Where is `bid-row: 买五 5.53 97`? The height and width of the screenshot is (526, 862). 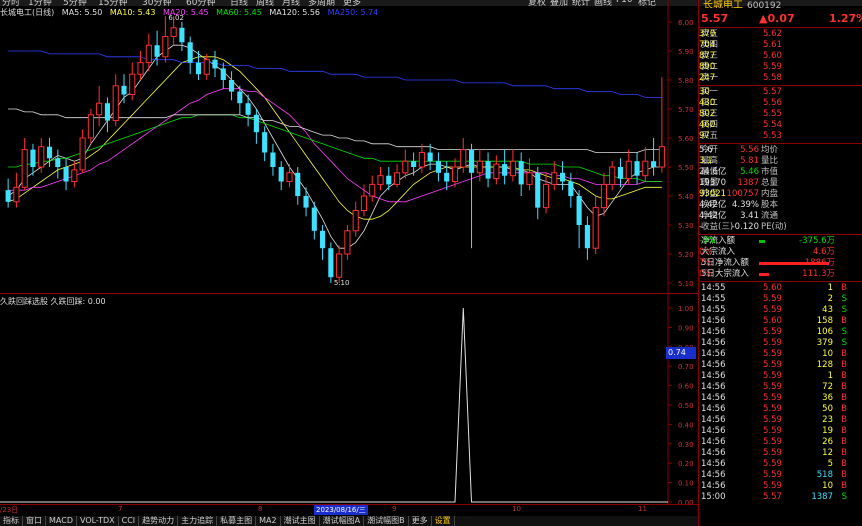
bid-row: 买五 5.53 97 is located at coordinates (780, 136).